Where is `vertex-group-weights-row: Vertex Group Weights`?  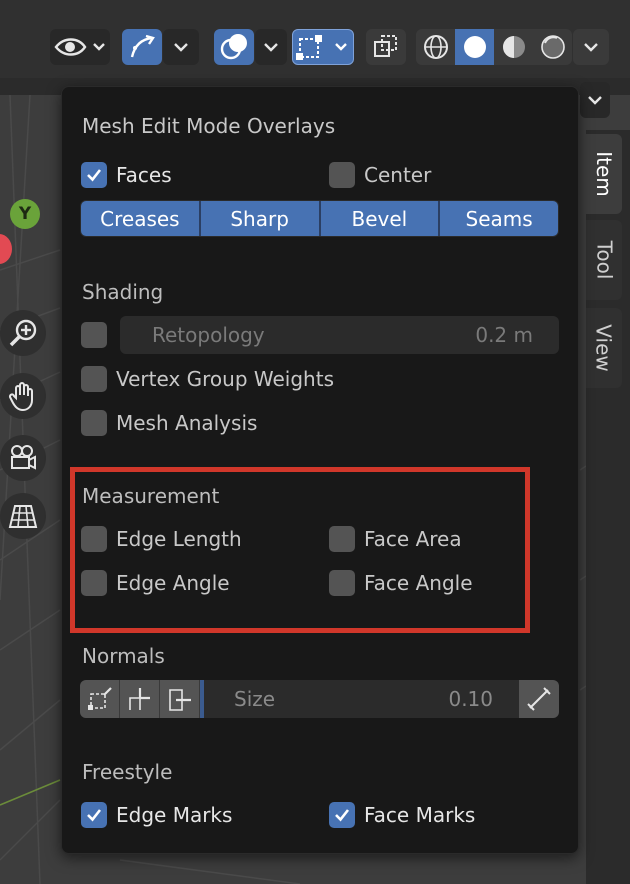
vertex-group-weights-row: Vertex Group Weights is located at coordinates (207, 379).